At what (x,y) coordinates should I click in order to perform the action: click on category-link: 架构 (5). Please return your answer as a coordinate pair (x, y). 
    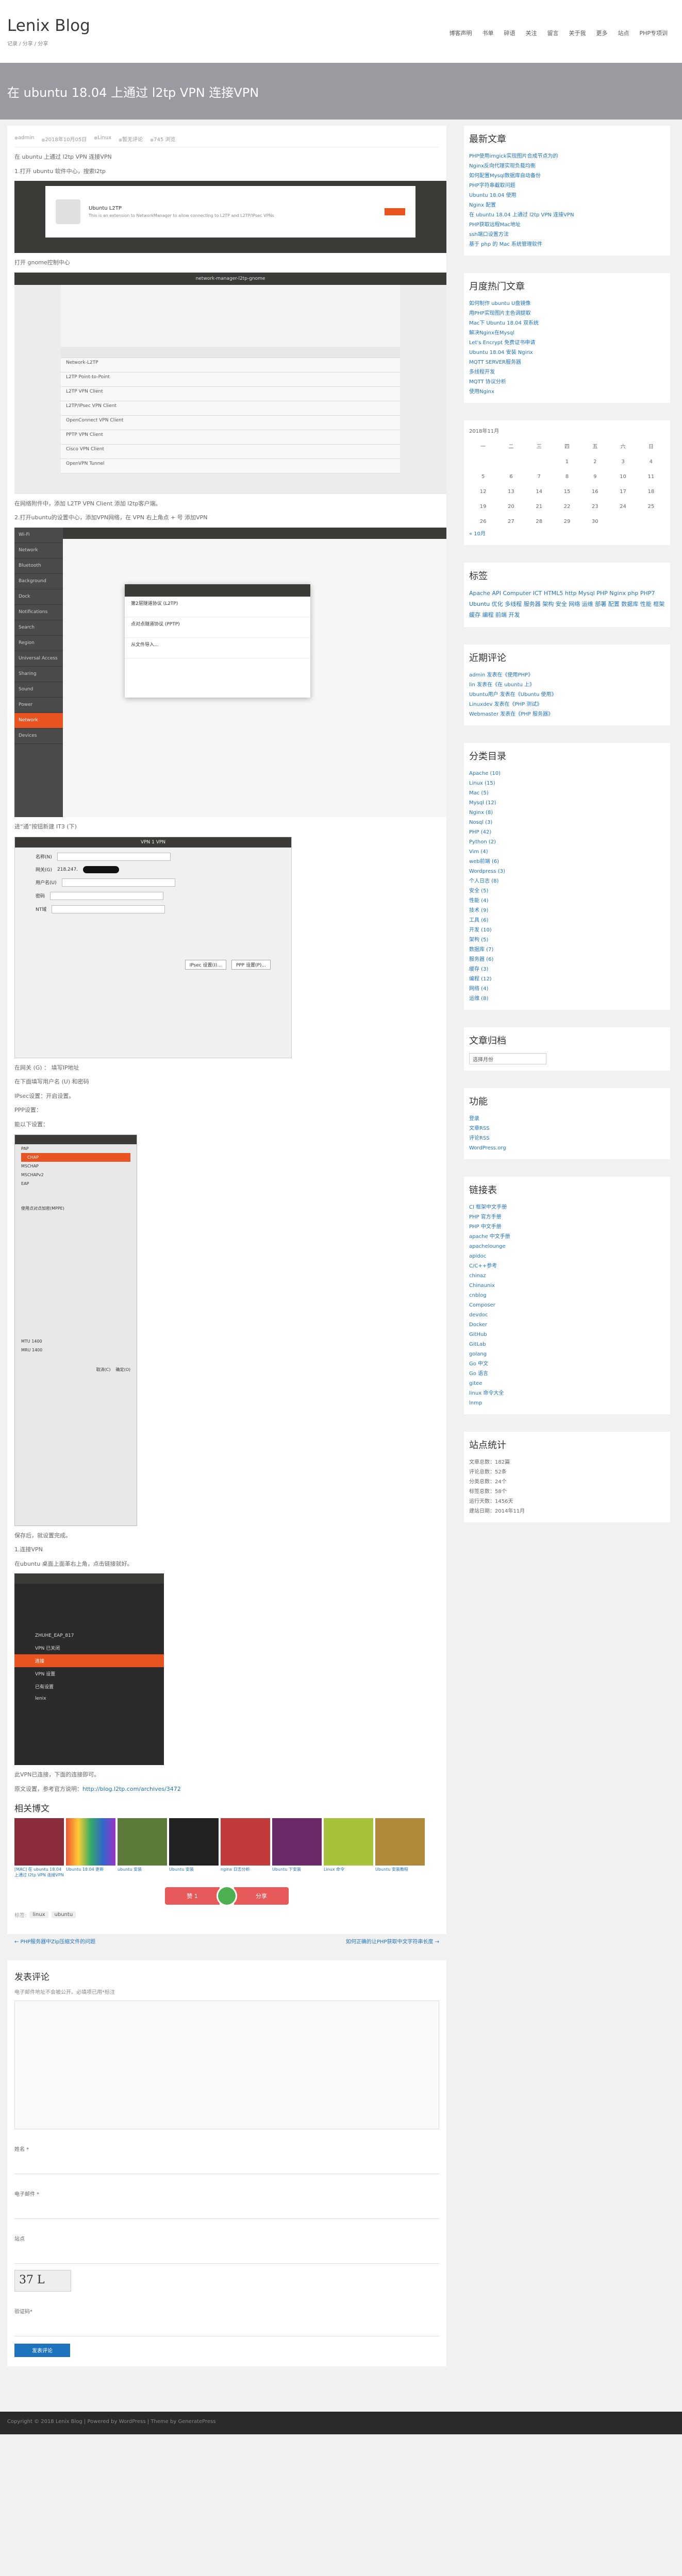
    Looking at the image, I should click on (567, 940).